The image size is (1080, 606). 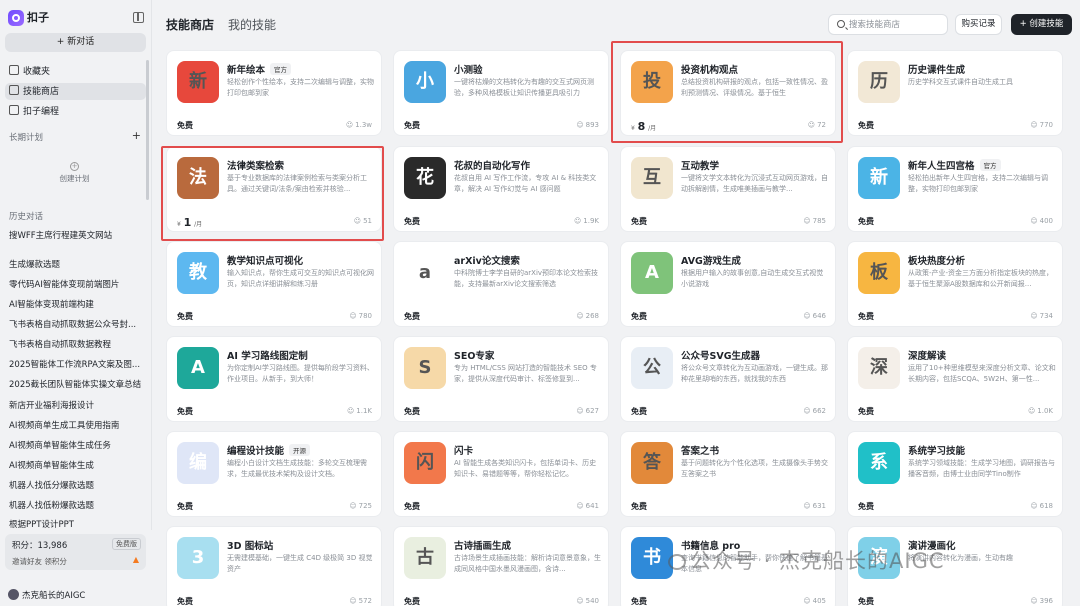 I want to click on nav-item-skill-store: 技能商店, so click(x=34, y=92).